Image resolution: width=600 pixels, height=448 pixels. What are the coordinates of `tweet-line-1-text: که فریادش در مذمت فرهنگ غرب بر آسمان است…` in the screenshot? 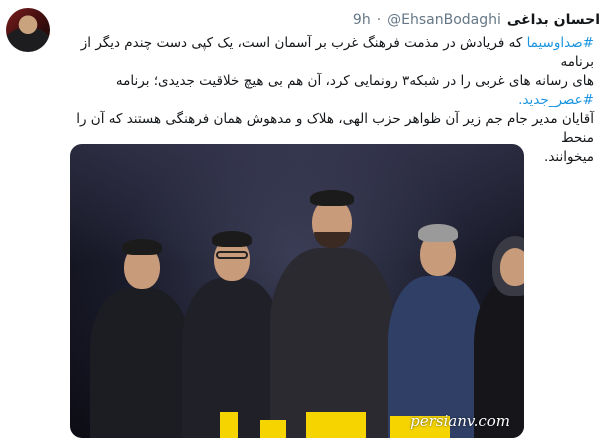 It's located at (337, 52).